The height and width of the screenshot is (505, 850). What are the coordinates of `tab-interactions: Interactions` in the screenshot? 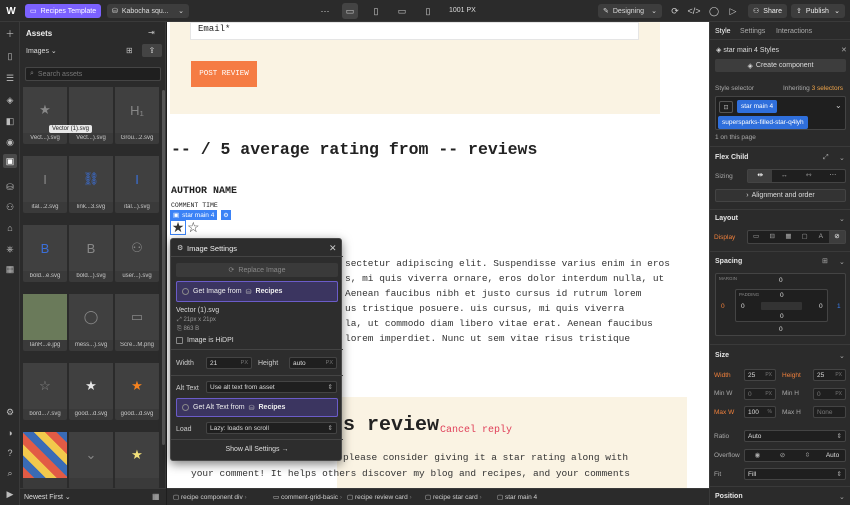 It's located at (794, 31).